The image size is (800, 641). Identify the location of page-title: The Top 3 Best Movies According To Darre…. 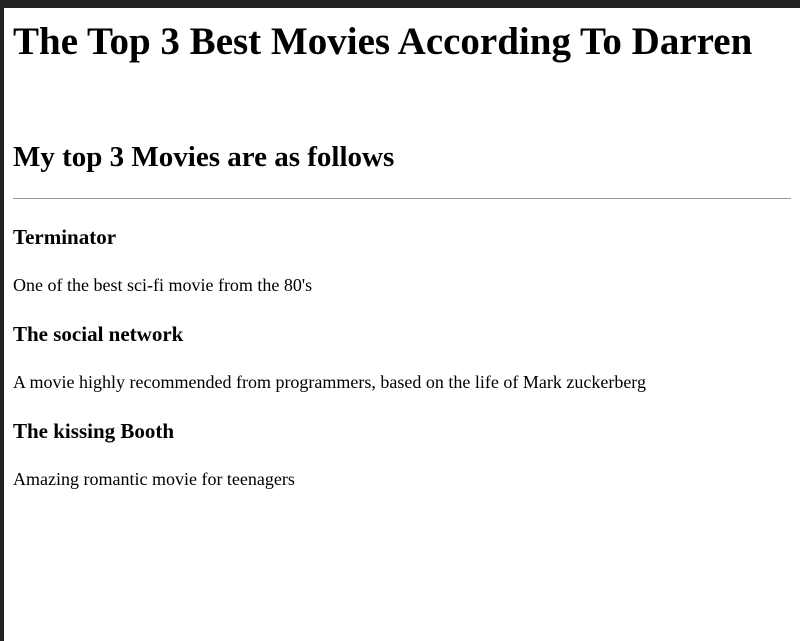
(383, 41).